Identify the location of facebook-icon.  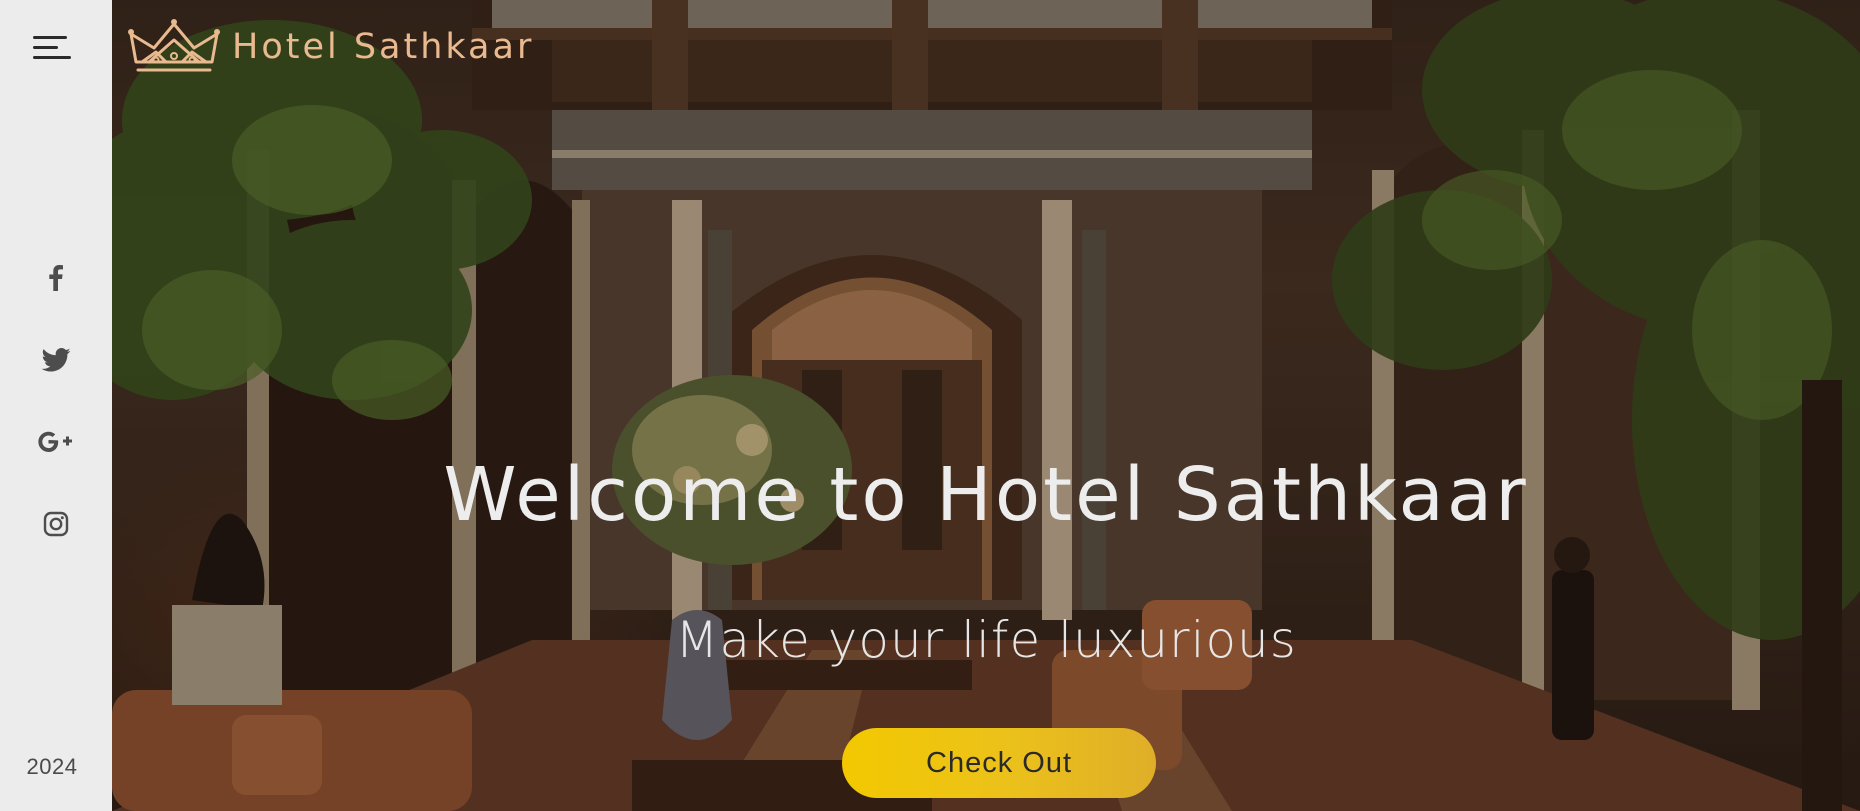
(56, 278).